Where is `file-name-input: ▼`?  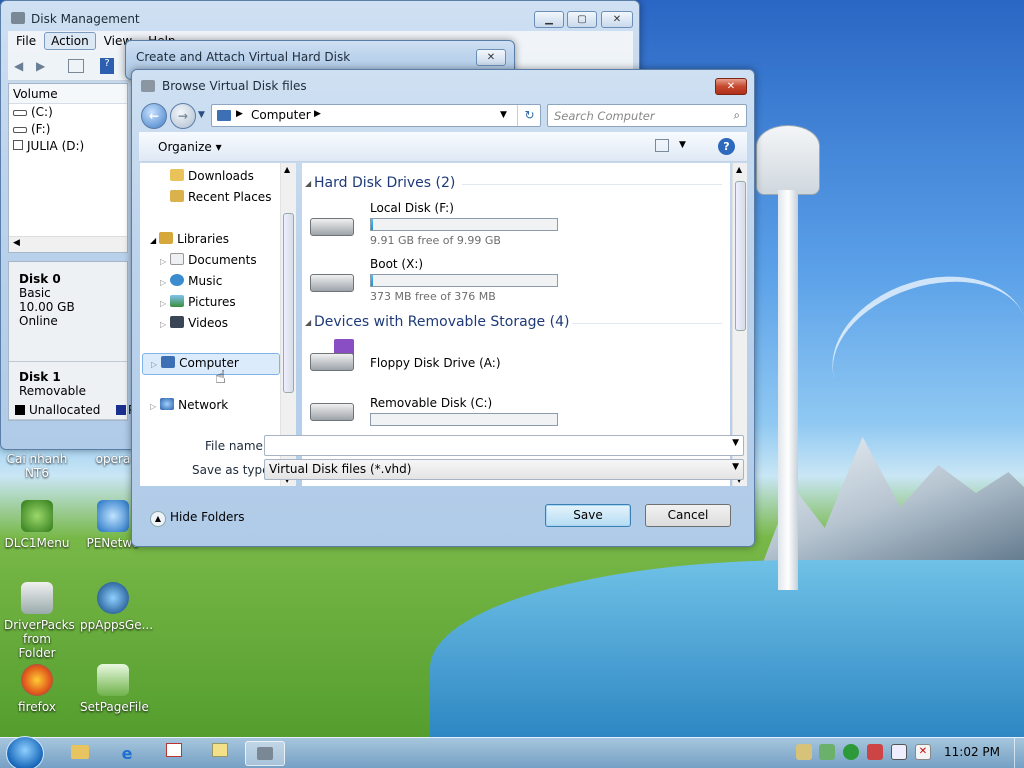
file-name-input: ▼ is located at coordinates (504, 445).